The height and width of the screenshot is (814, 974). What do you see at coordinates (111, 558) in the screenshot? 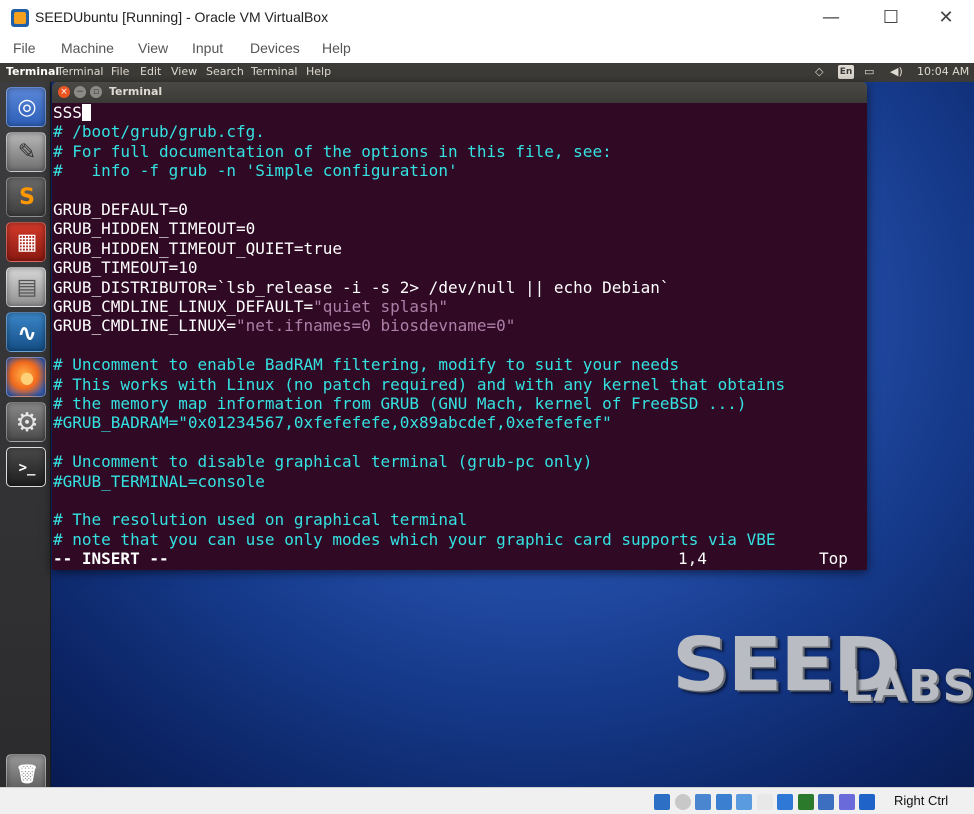
I see `vim-mode: -- INSERT --` at bounding box center [111, 558].